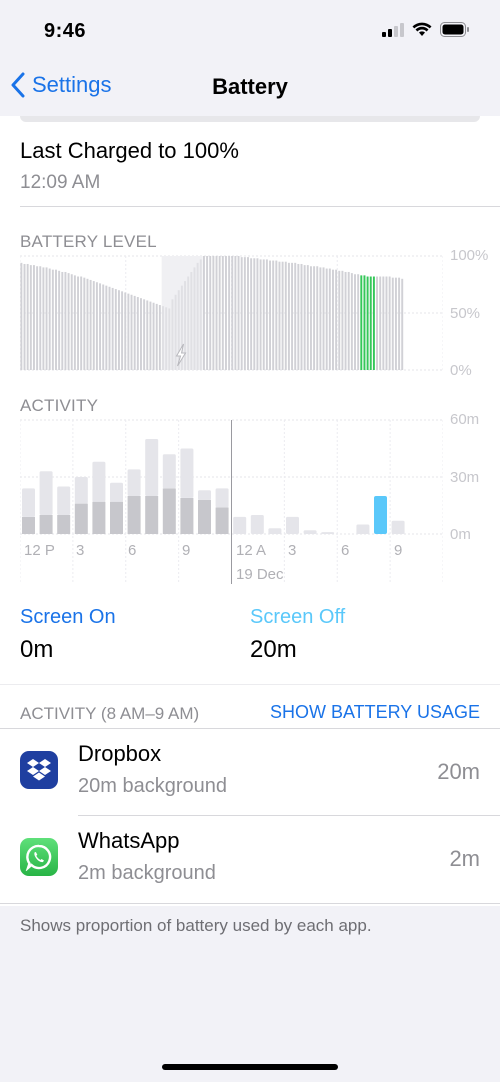  What do you see at coordinates (250, 772) in the screenshot?
I see `app-row-dropbox: Dropbox 20m background 20m` at bounding box center [250, 772].